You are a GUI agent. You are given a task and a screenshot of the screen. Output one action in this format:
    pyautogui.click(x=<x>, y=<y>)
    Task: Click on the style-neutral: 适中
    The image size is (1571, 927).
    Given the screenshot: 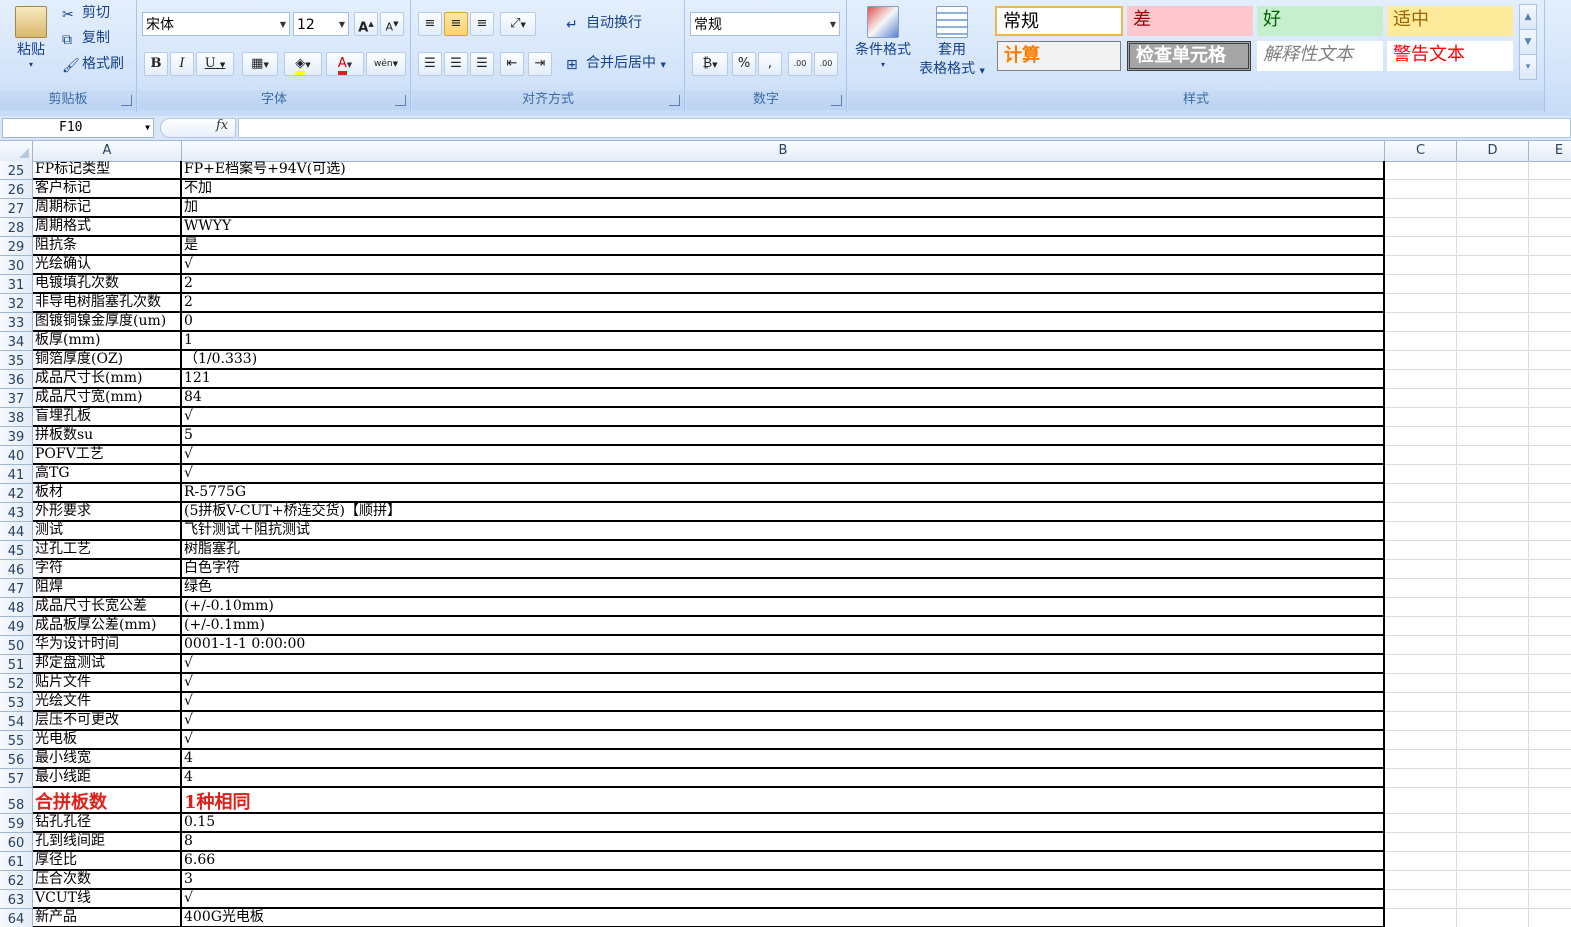 What is the action you would take?
    pyautogui.click(x=1450, y=21)
    